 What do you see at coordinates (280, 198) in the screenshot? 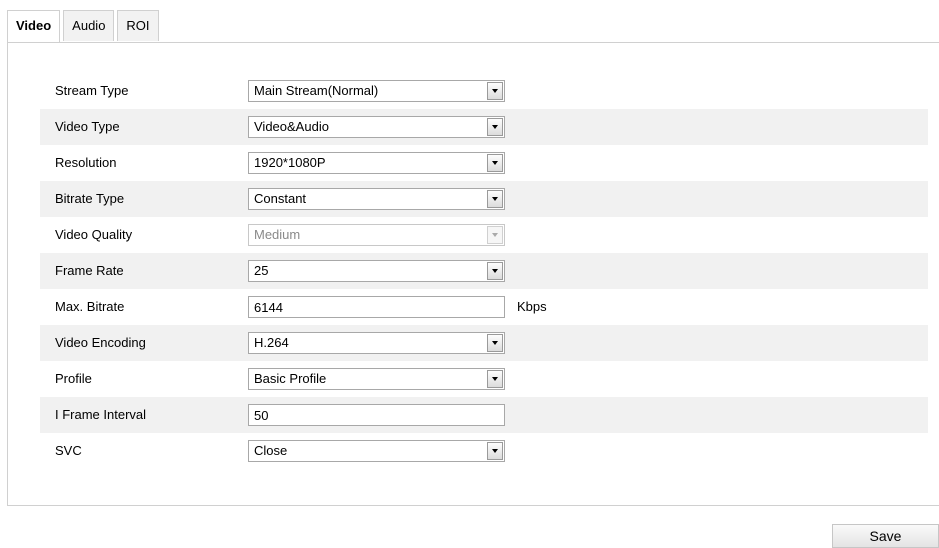
I see `bitrate-type-value: Constant` at bounding box center [280, 198].